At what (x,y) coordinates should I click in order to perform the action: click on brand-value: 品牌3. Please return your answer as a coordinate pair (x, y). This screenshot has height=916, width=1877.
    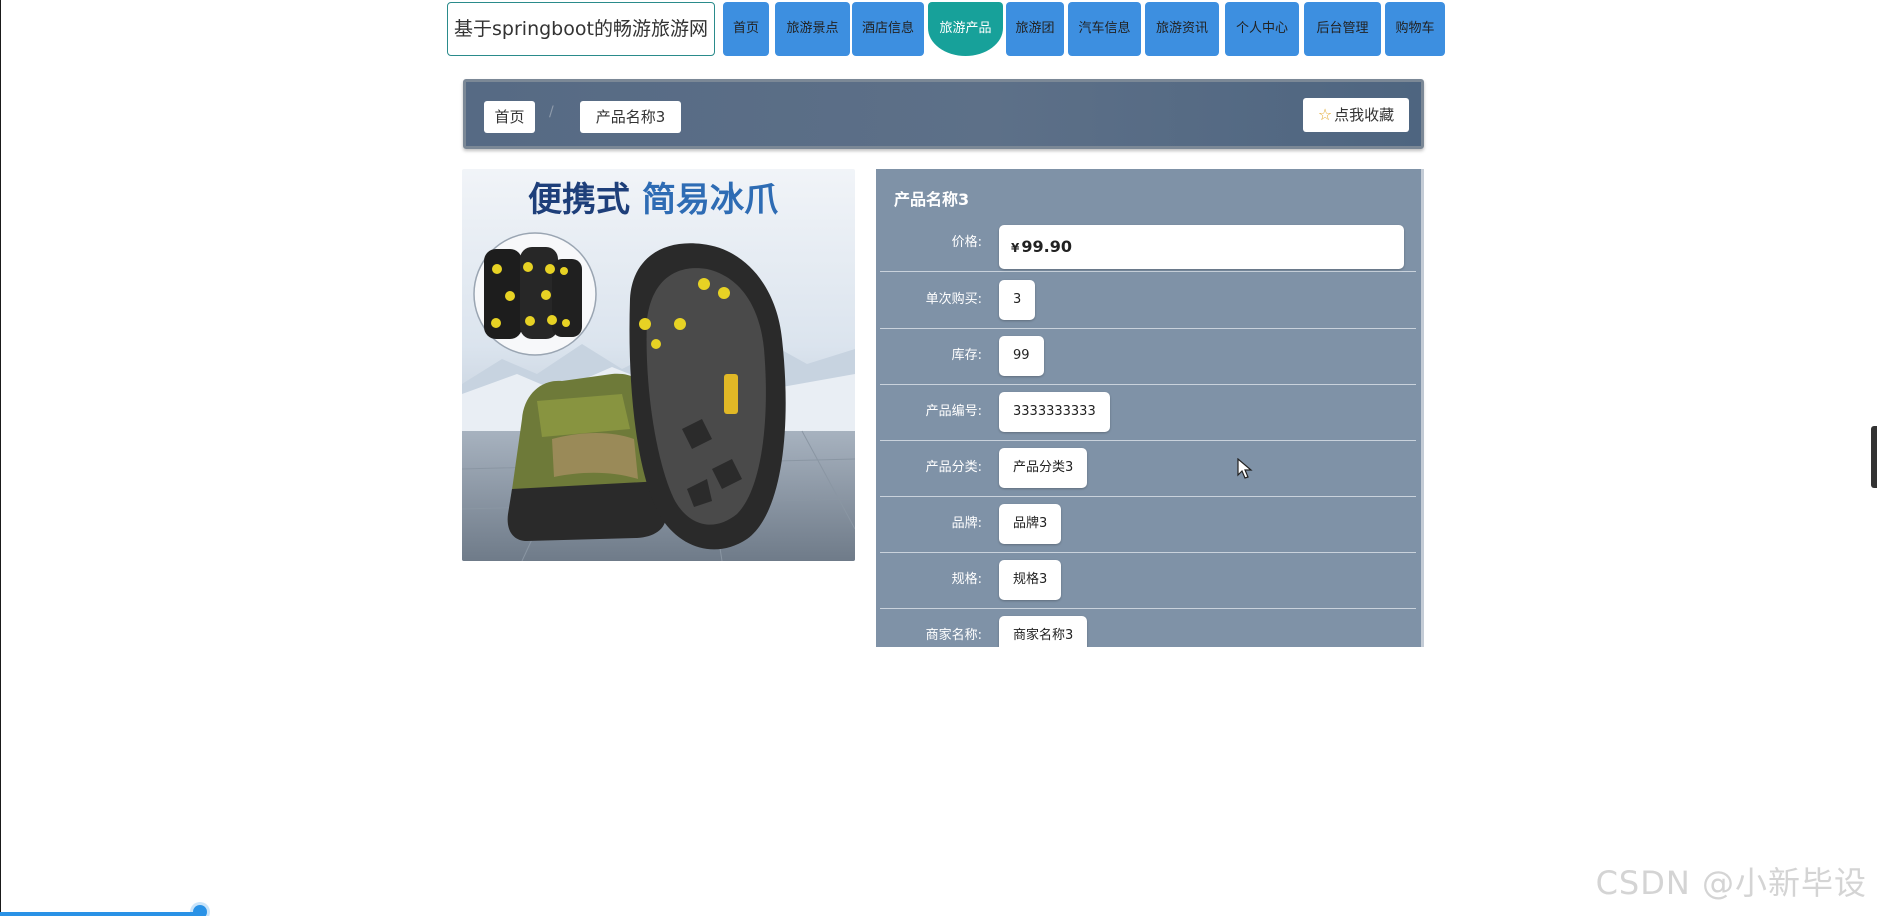
    Looking at the image, I should click on (1030, 524).